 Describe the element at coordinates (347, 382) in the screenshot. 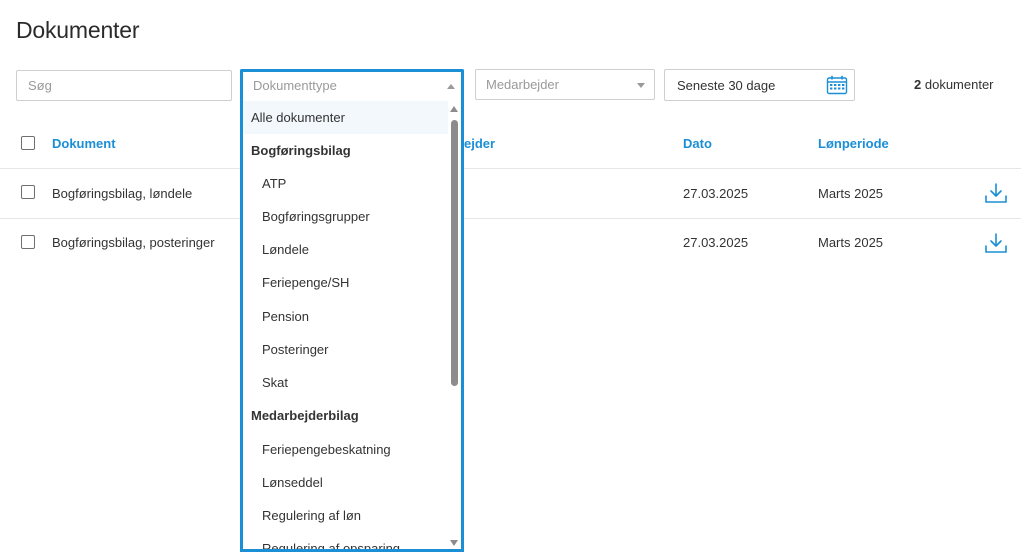

I see `dropdown-option: Skat` at that location.